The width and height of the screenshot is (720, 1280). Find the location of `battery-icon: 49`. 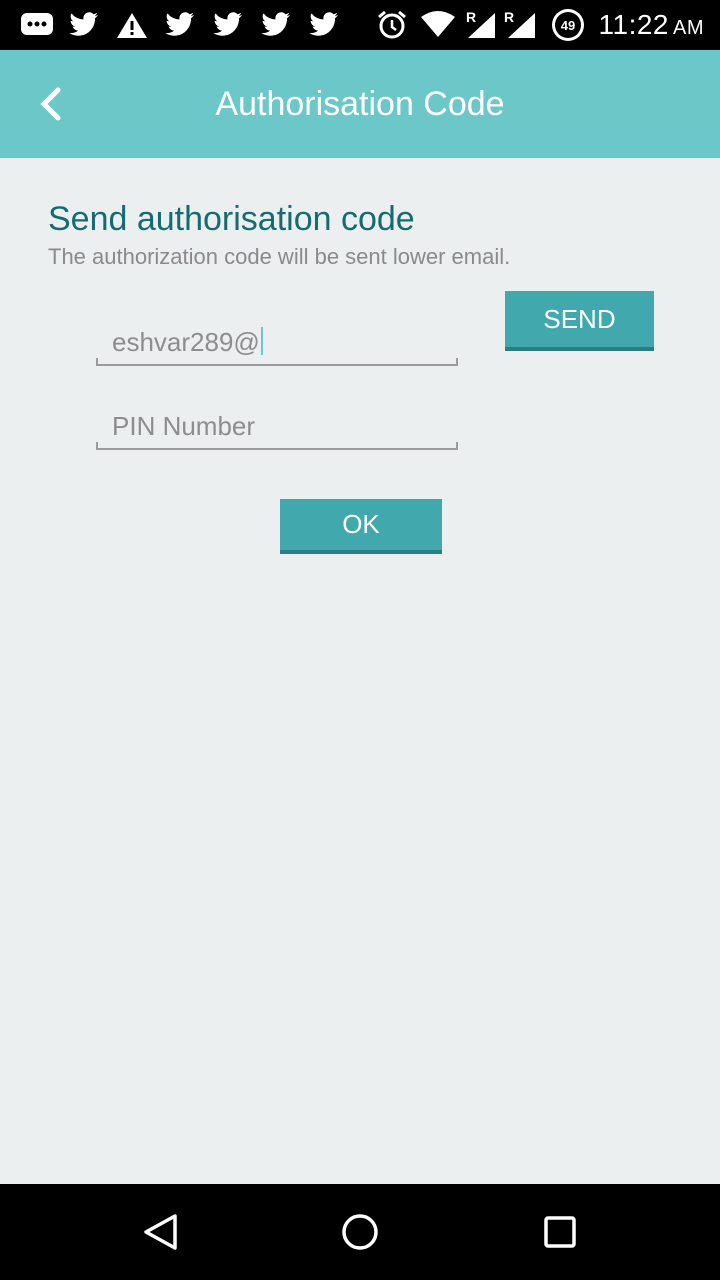

battery-icon: 49 is located at coordinates (568, 25).